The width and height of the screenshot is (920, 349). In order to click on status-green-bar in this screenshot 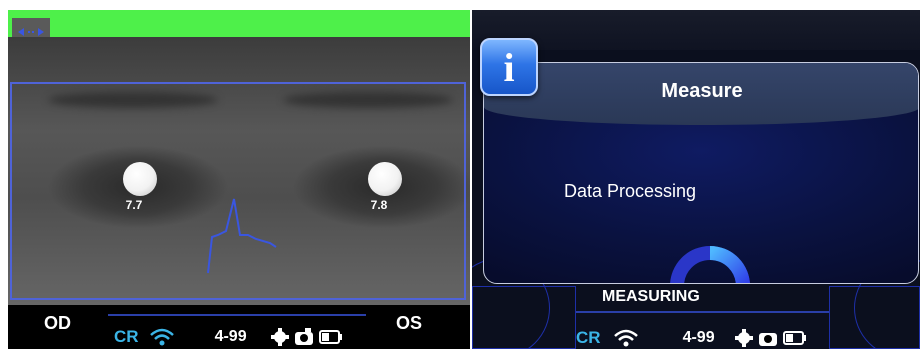, I will do `click(239, 23)`.